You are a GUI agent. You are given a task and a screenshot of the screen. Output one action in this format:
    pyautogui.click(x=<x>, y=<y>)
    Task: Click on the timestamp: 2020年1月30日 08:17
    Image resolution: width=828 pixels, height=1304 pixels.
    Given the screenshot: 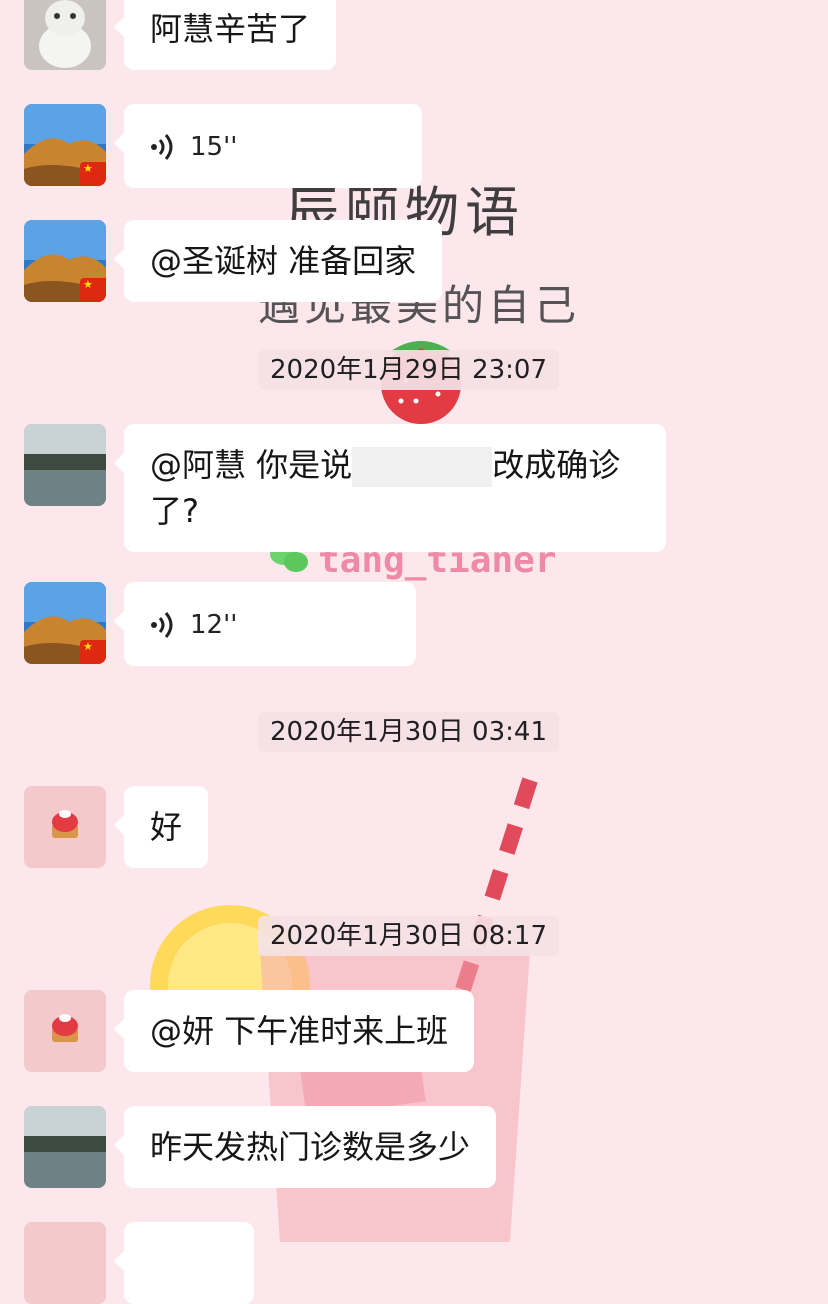 What is the action you would take?
    pyautogui.click(x=408, y=936)
    